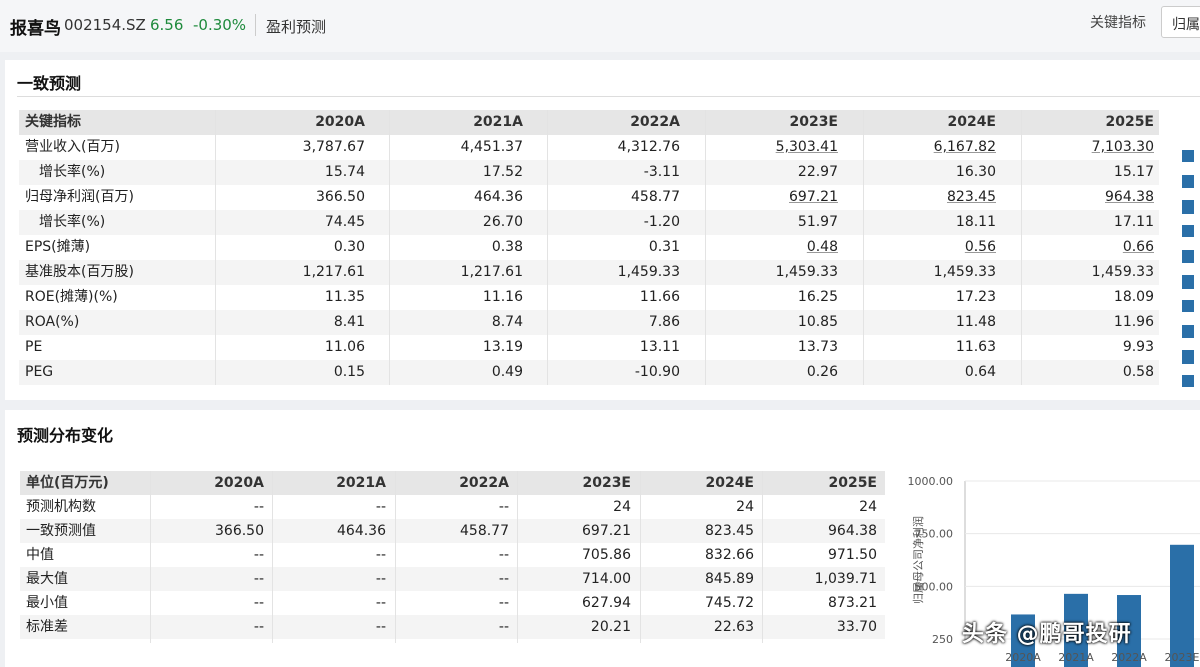  I want to click on table-cell: 11.06, so click(344, 347).